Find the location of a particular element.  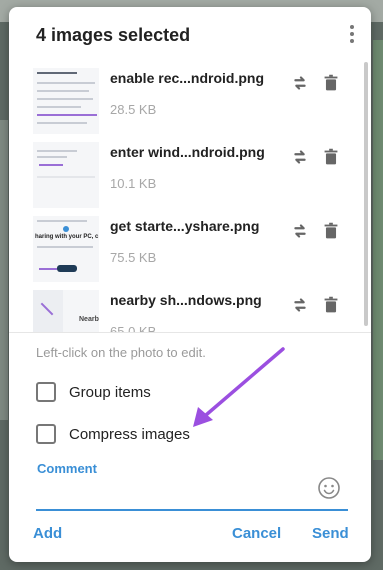

file-name: enable rec...ndroid.png is located at coordinates (187, 78).